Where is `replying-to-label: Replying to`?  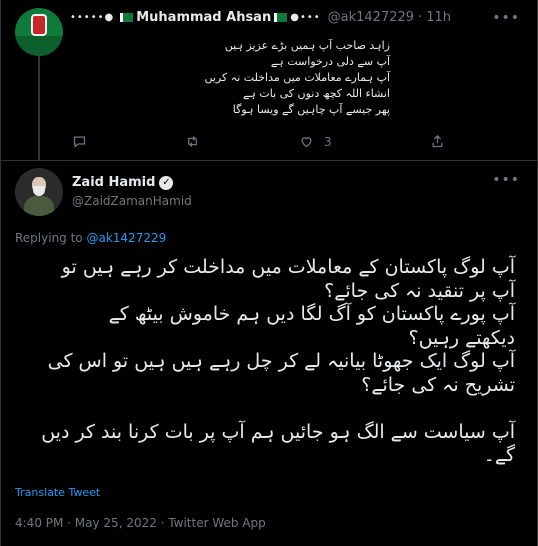 replying-to-label: Replying to is located at coordinates (49, 238).